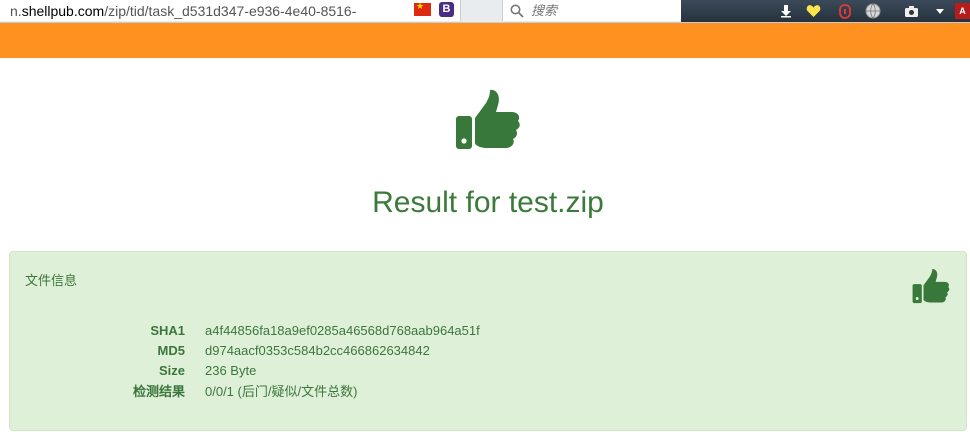  What do you see at coordinates (825, 11) in the screenshot?
I see `addon-toolbar: A` at bounding box center [825, 11].